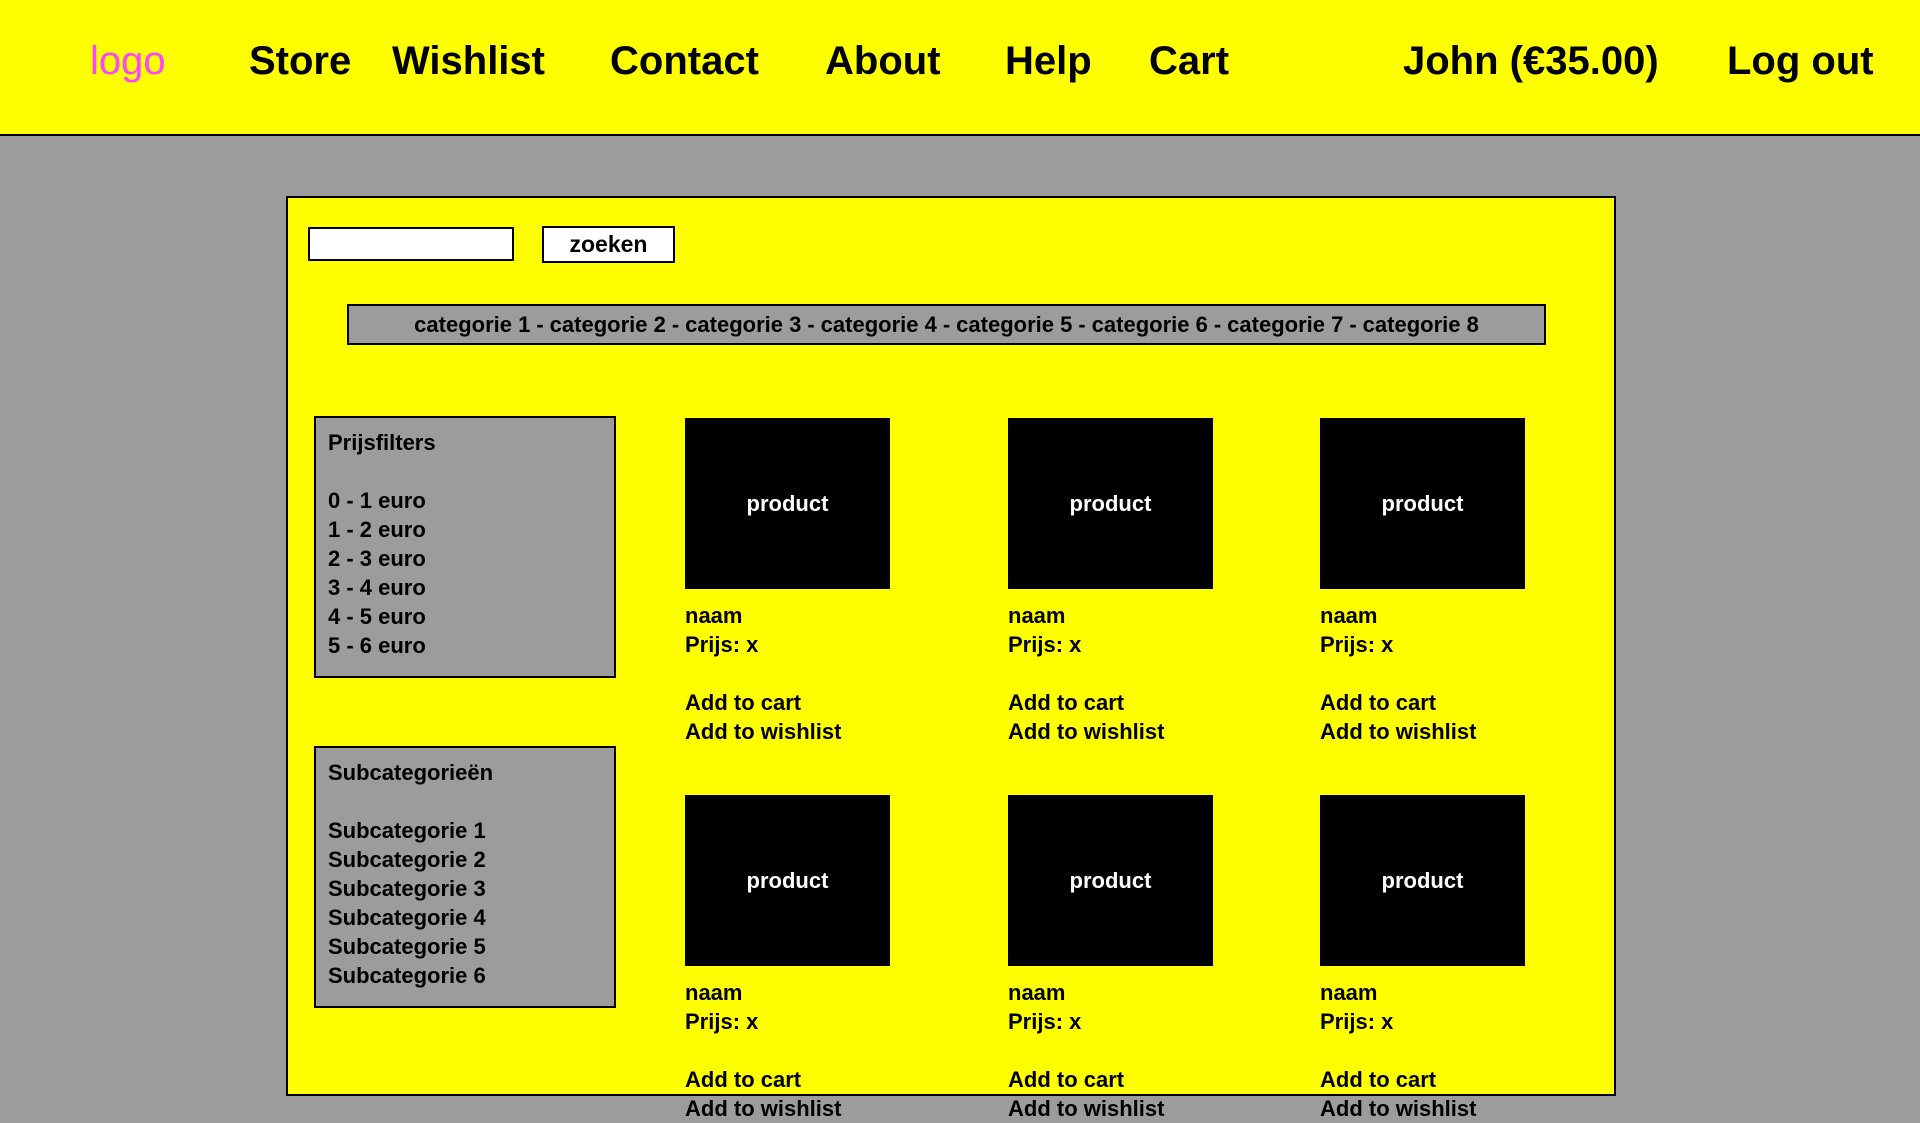 The width and height of the screenshot is (1920, 1123). What do you see at coordinates (1150, 324) in the screenshot?
I see `category-link-6: categorie 6` at bounding box center [1150, 324].